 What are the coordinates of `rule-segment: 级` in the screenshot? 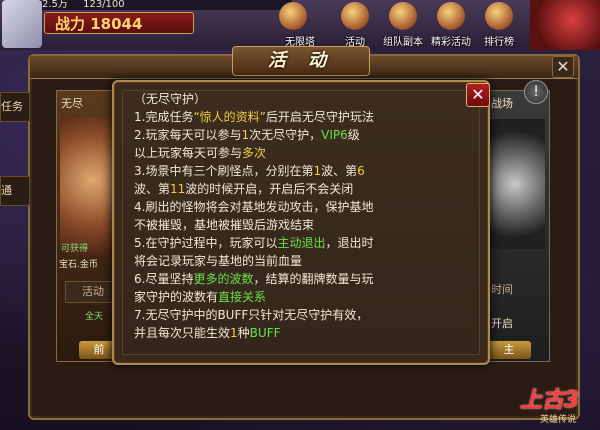 It's located at (353, 135).